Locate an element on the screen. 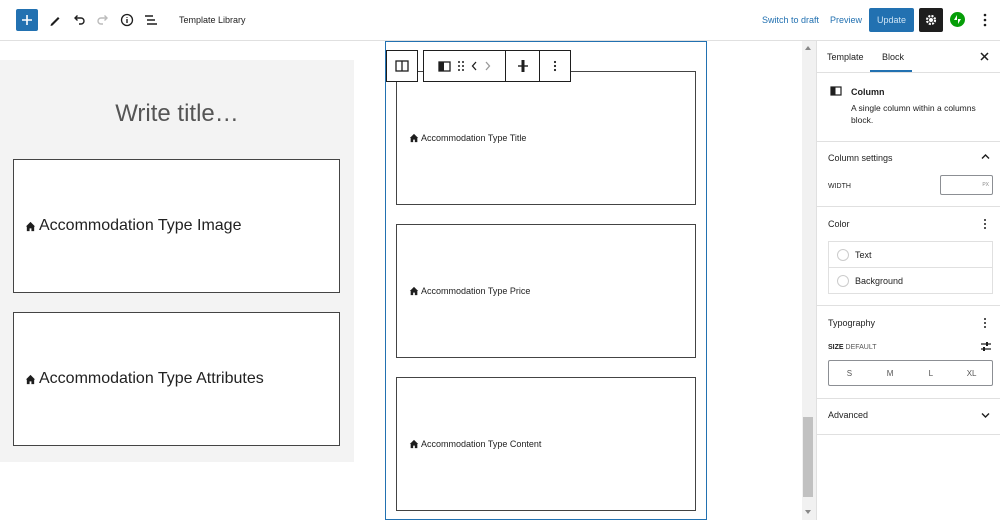 Image resolution: width=1000 pixels, height=520 pixels. block-label: Accommodation Type Image is located at coordinates (140, 225).